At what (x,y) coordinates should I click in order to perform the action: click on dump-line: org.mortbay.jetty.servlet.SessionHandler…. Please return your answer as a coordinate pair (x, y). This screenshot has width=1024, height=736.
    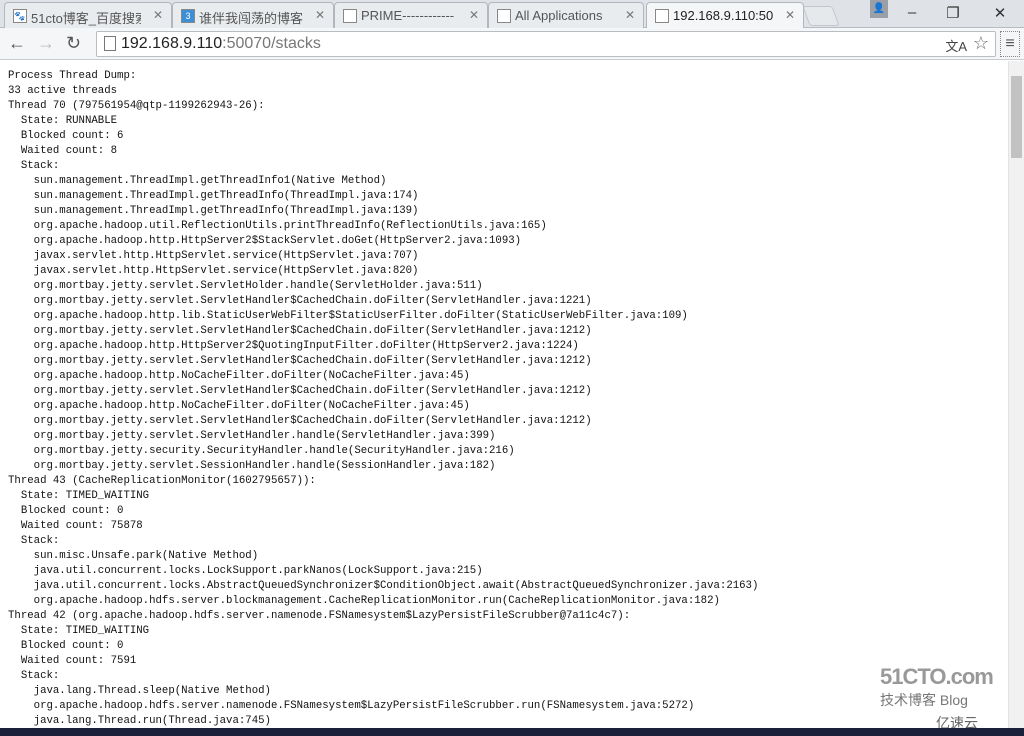
    Looking at the image, I should click on (252, 466).